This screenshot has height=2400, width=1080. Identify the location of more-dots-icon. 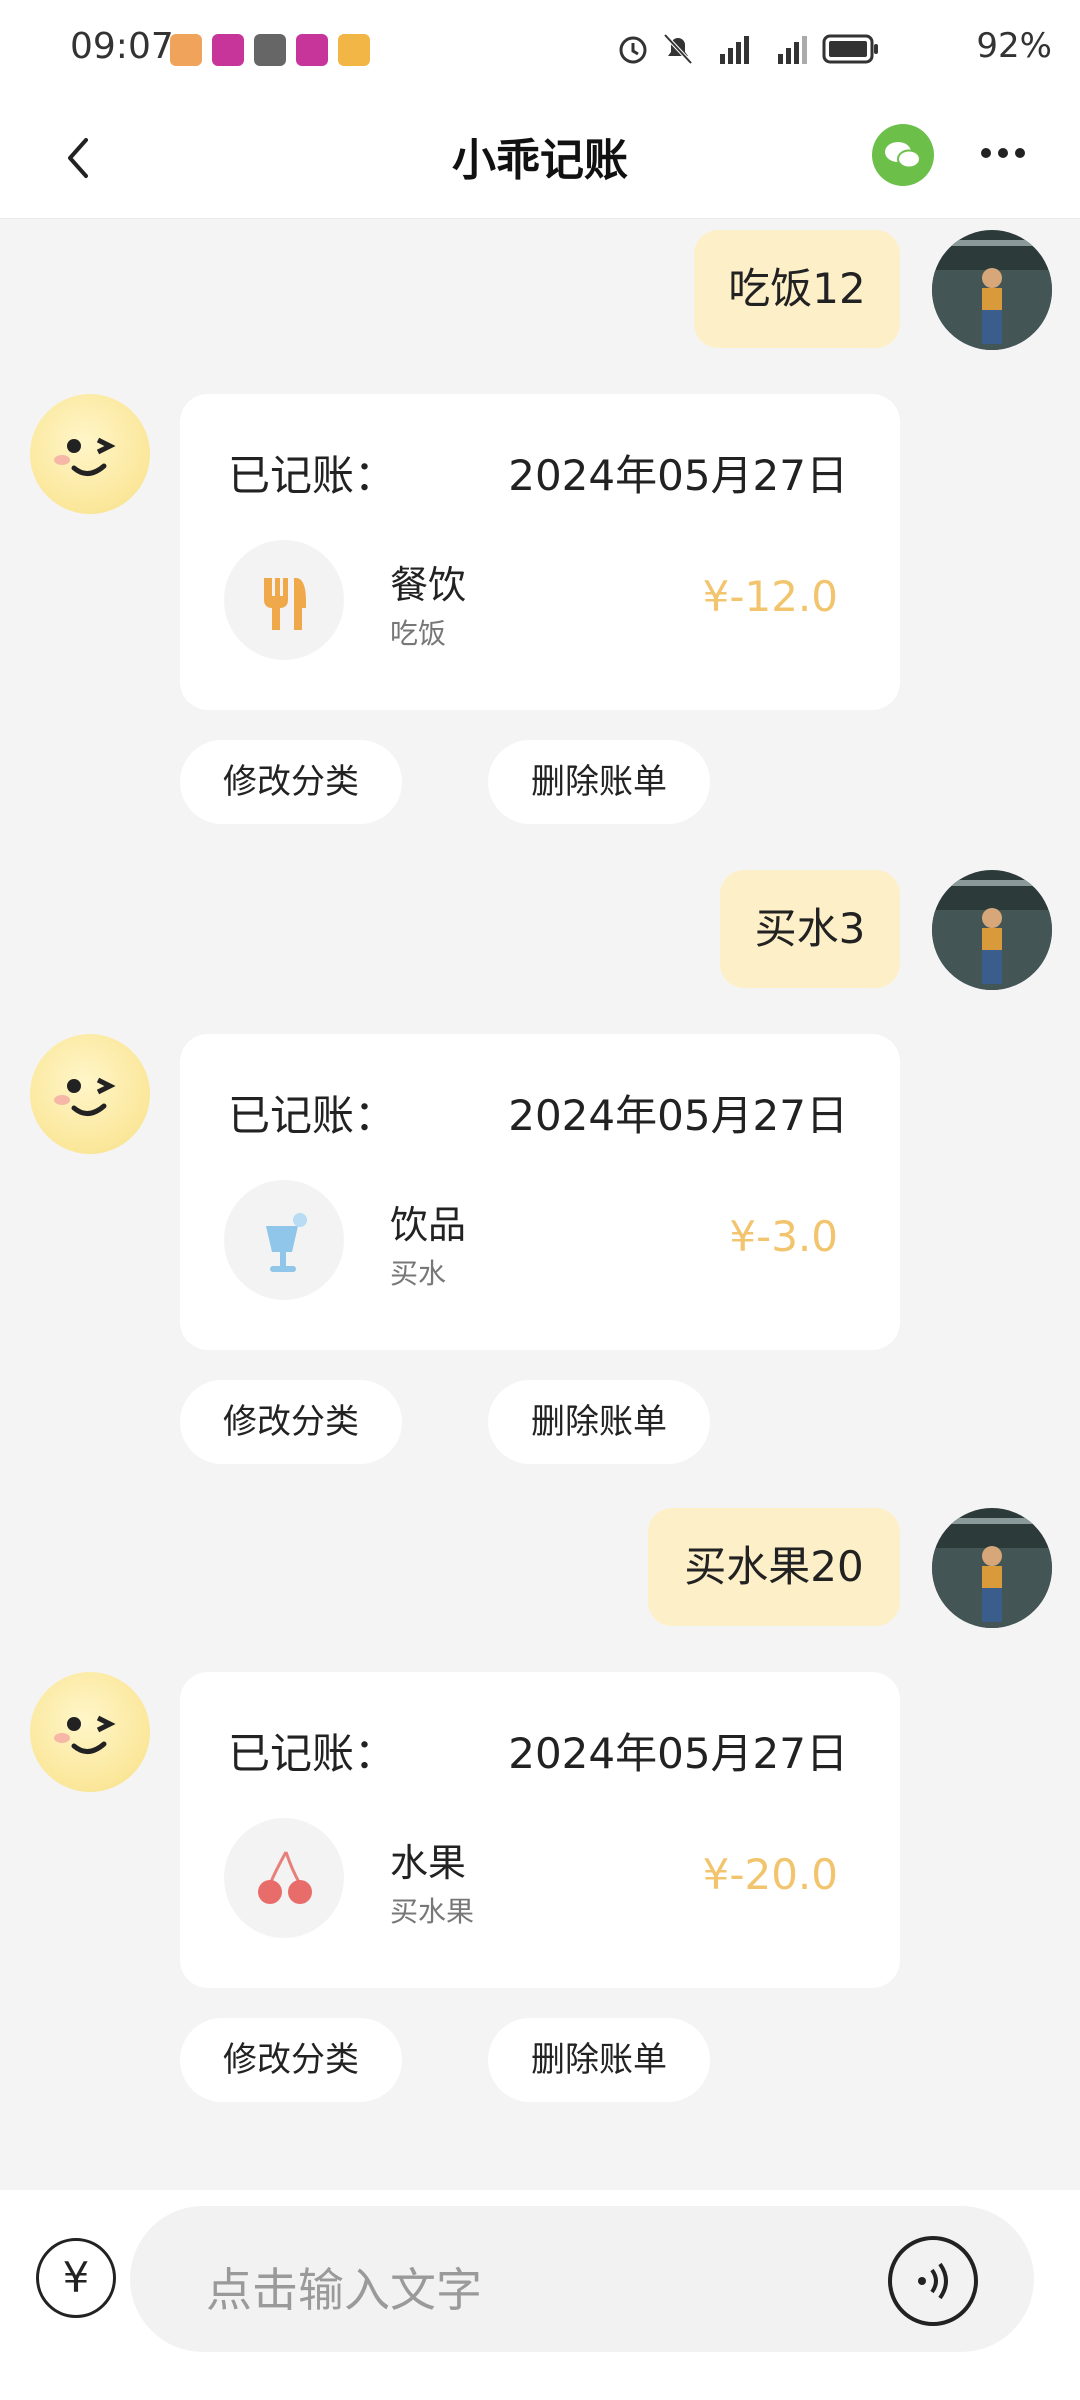
(1003, 153).